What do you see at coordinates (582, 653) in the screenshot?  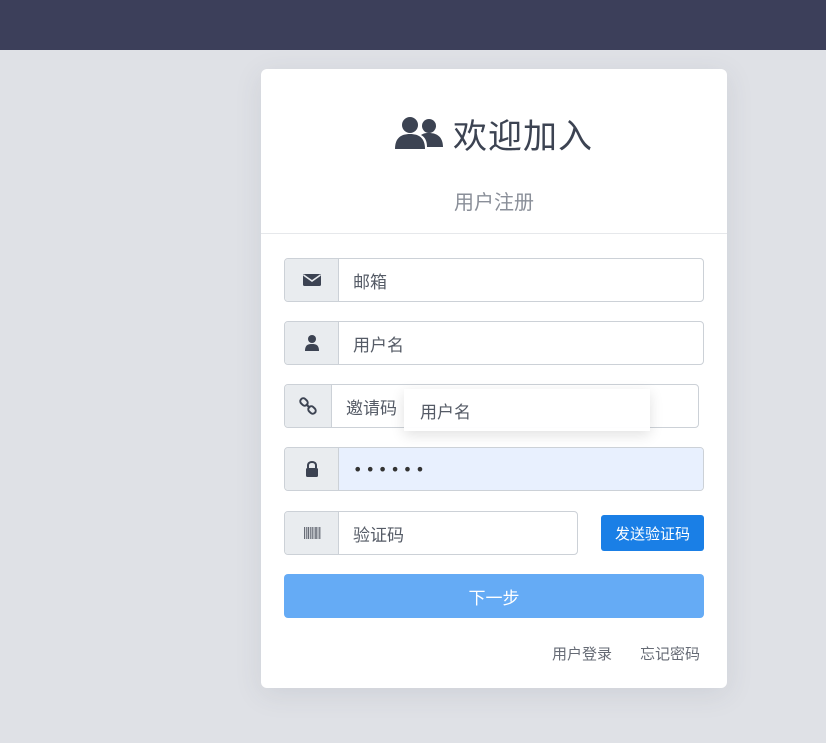 I see `login-link: 用户登录` at bounding box center [582, 653].